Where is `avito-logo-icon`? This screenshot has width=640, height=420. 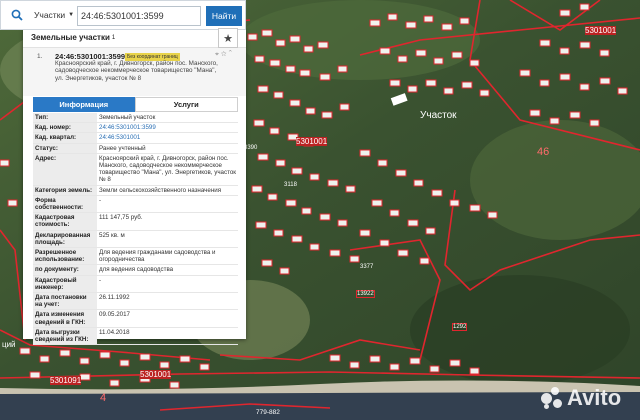 avito-logo-icon is located at coordinates (552, 398).